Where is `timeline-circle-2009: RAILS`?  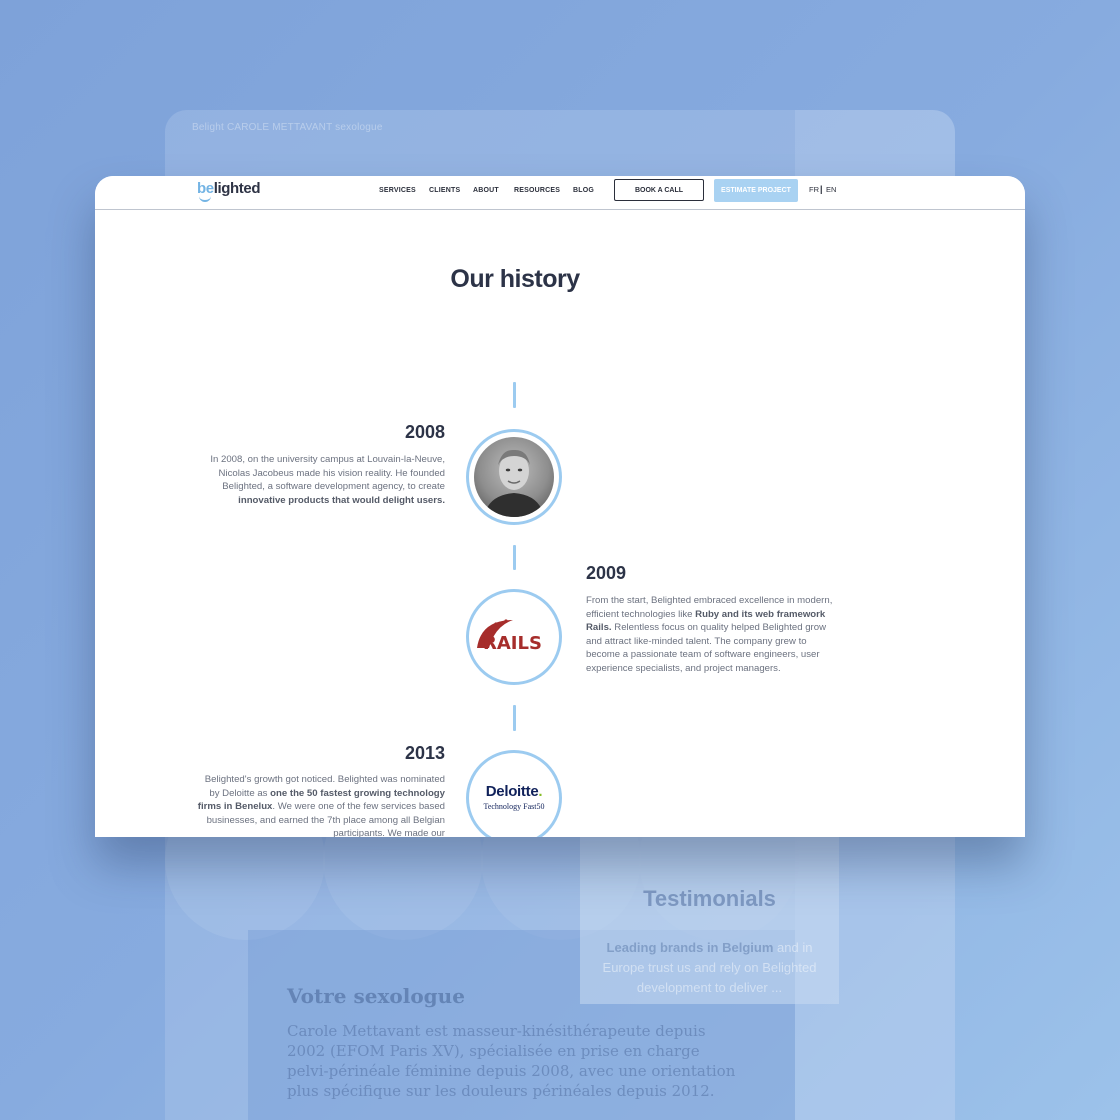
timeline-circle-2009: RAILS is located at coordinates (514, 637).